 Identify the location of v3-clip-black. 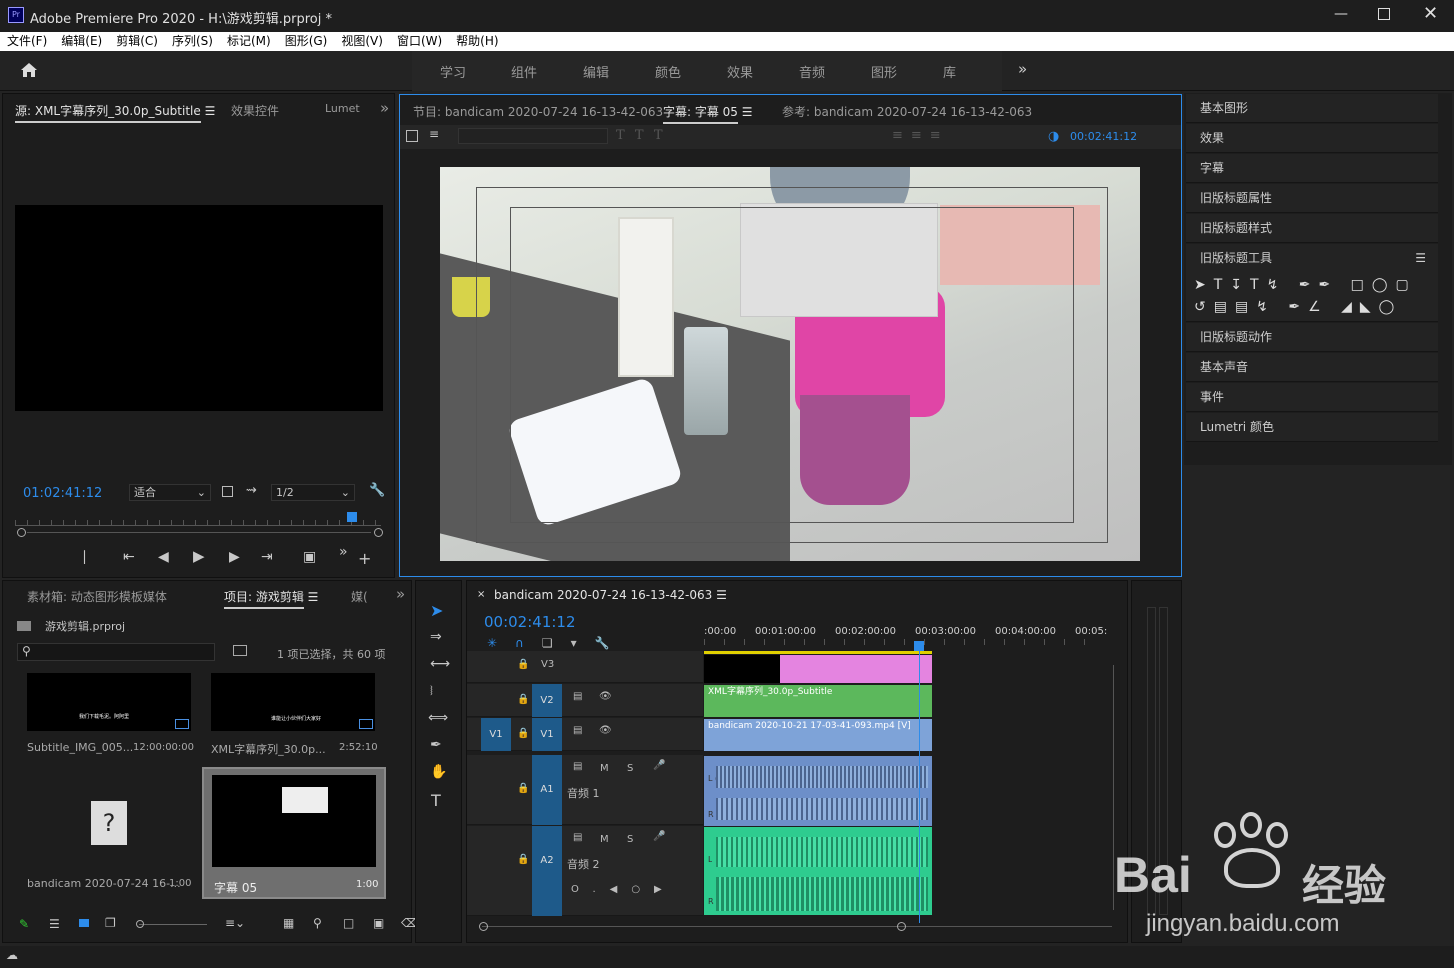
(742, 669).